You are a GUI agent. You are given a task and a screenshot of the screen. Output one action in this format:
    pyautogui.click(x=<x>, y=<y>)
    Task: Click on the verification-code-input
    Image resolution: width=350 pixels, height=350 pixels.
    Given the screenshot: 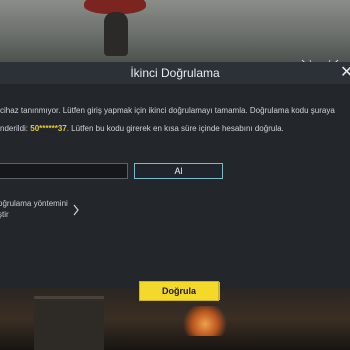 What is the action you would take?
    pyautogui.click(x=64, y=171)
    